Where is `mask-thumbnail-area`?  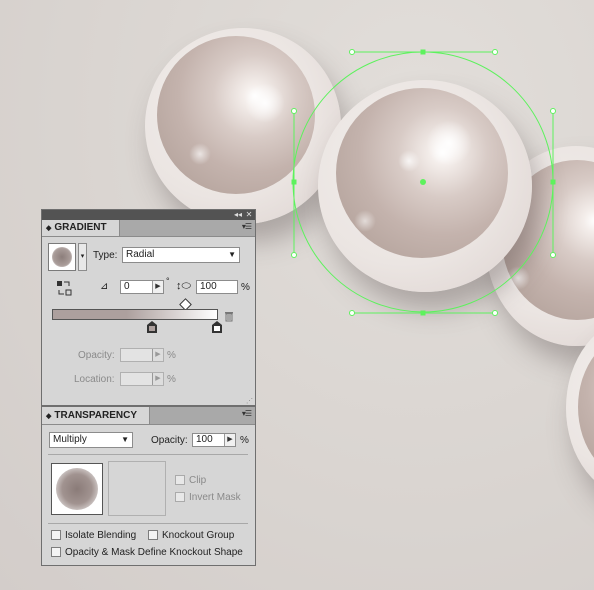
mask-thumbnail-area is located at coordinates (137, 488).